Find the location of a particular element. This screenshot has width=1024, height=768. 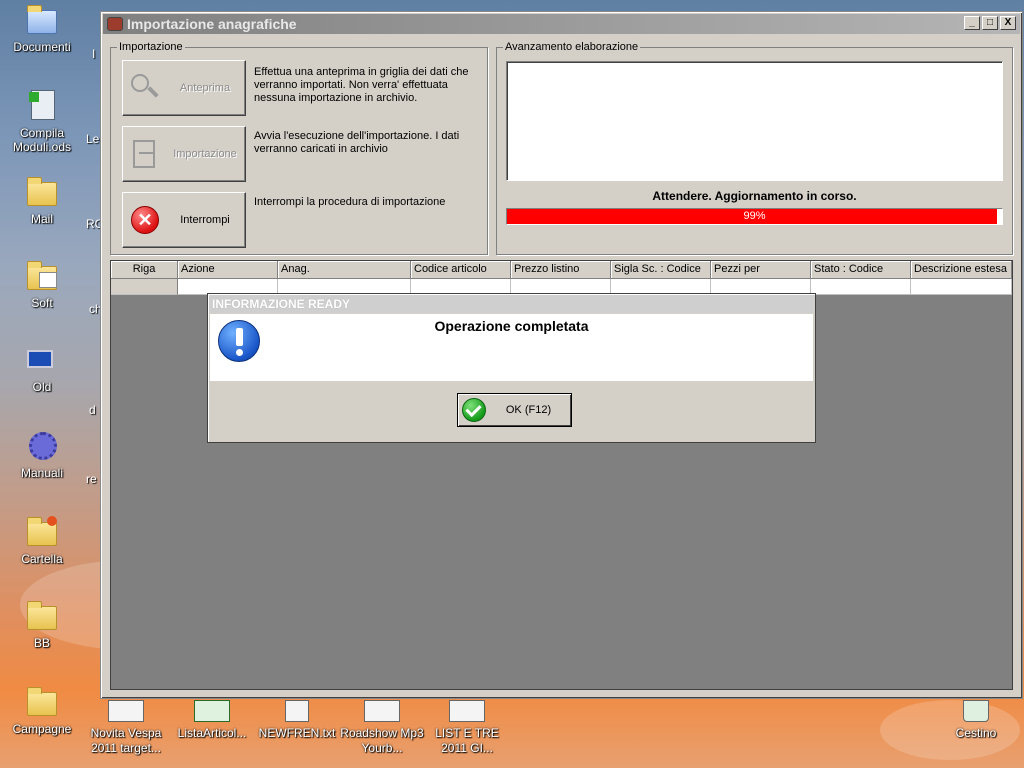

desktop-icon-mail: Mail is located at coordinates (42, 201).